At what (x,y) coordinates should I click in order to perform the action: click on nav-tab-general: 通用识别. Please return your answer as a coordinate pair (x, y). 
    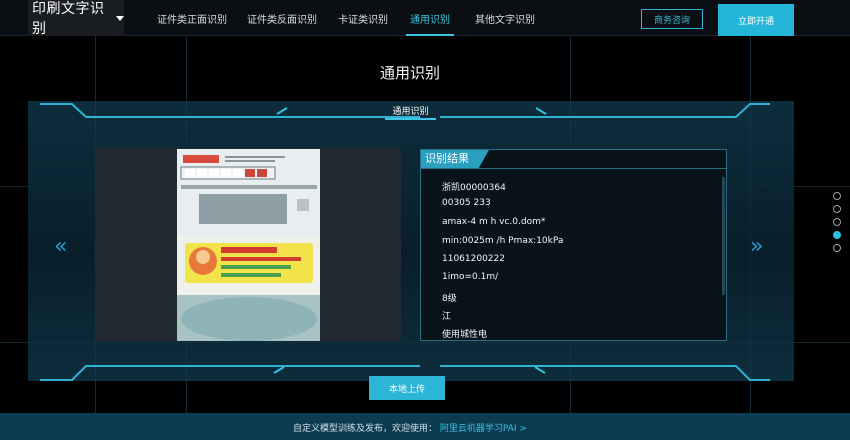
    Looking at the image, I should click on (430, 18).